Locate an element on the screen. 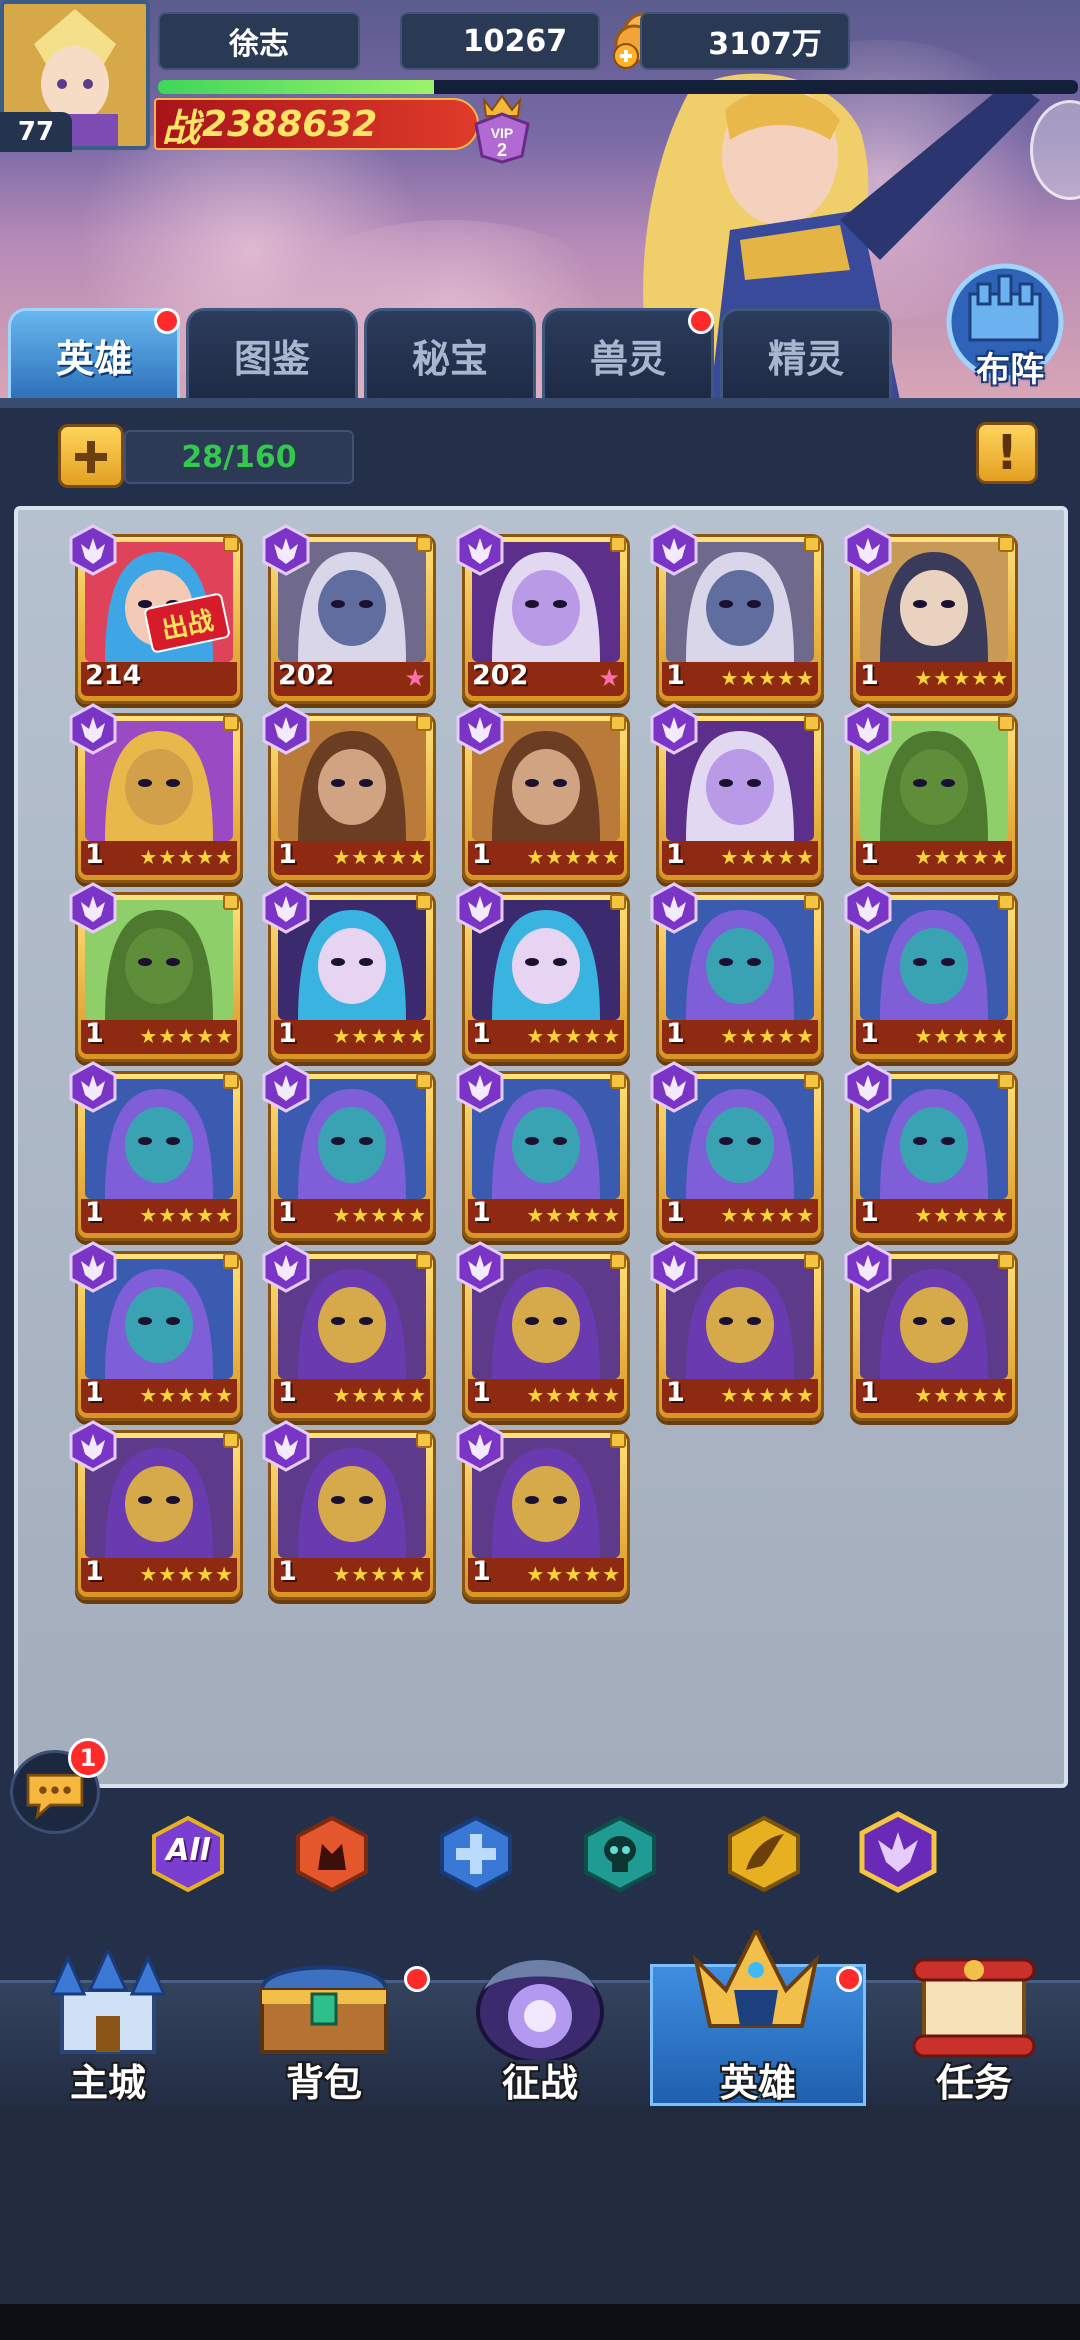  hero-card: 214 出战 is located at coordinates (156, 614).